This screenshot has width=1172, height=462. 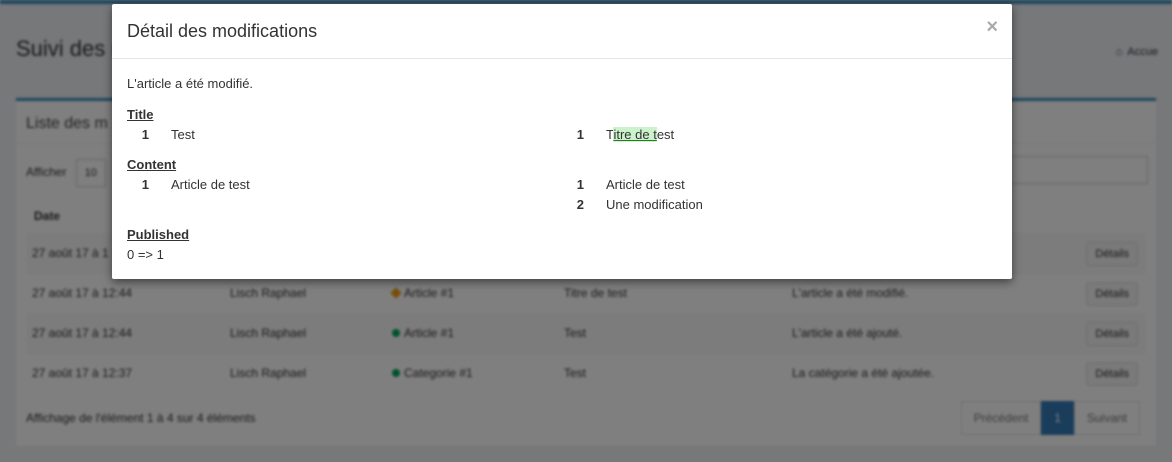 What do you see at coordinates (140, 114) in the screenshot?
I see `section-title-label: Title` at bounding box center [140, 114].